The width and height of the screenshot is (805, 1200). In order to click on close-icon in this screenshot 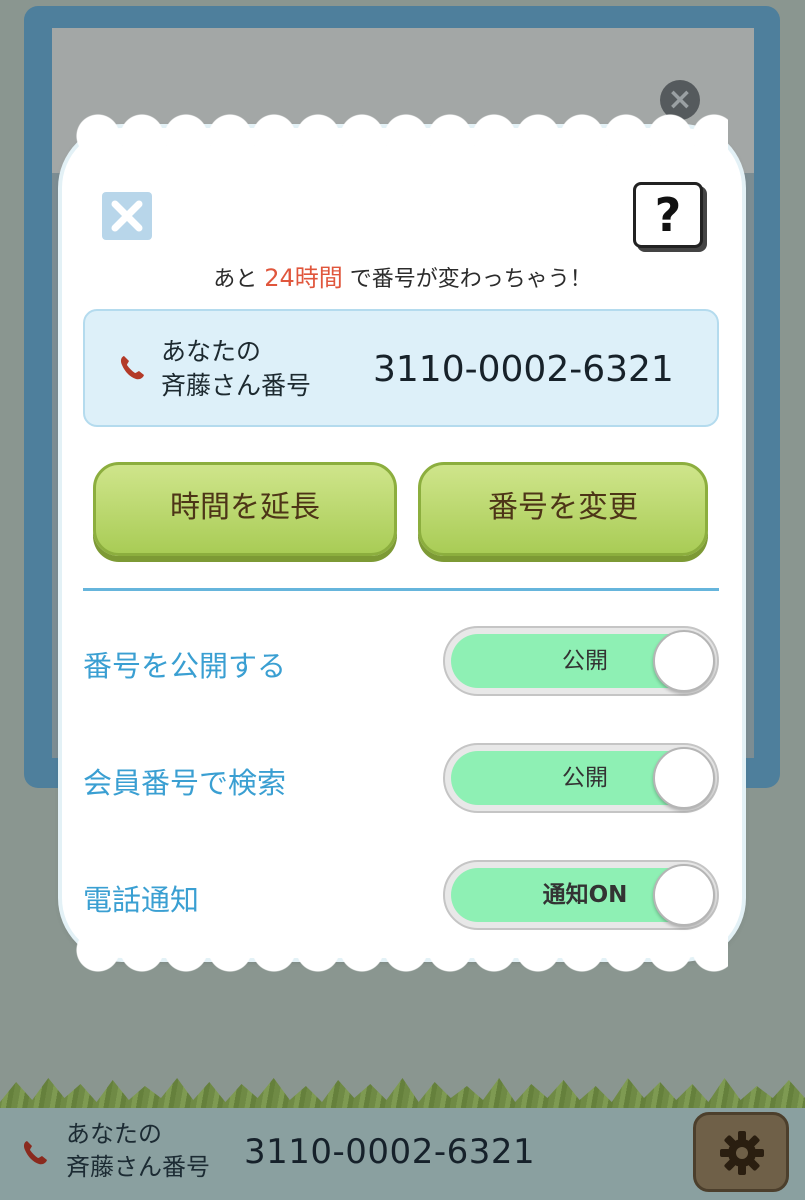, I will do `click(127, 216)`.